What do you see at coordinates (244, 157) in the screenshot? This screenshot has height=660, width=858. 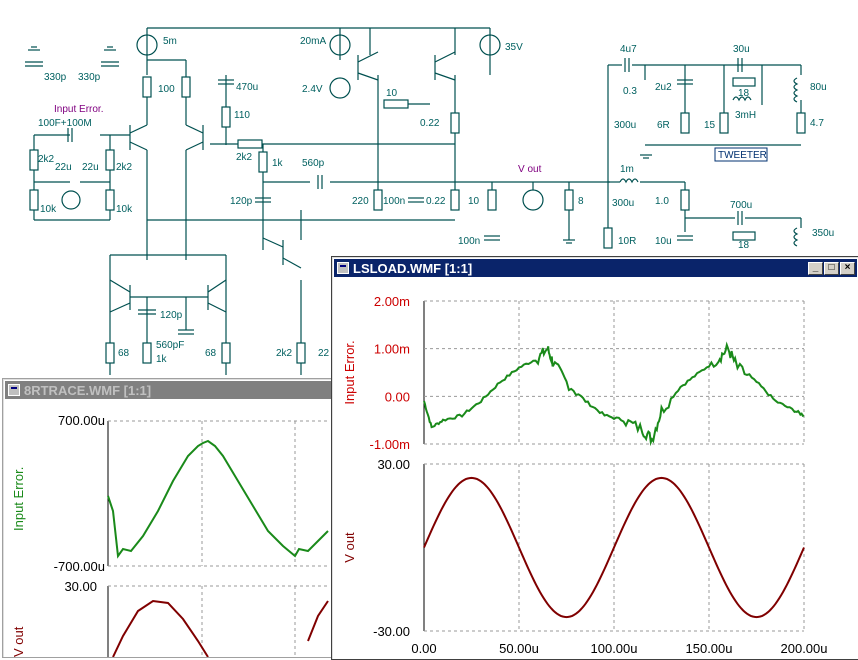 I see `label-2k2-a: 2k2` at bounding box center [244, 157].